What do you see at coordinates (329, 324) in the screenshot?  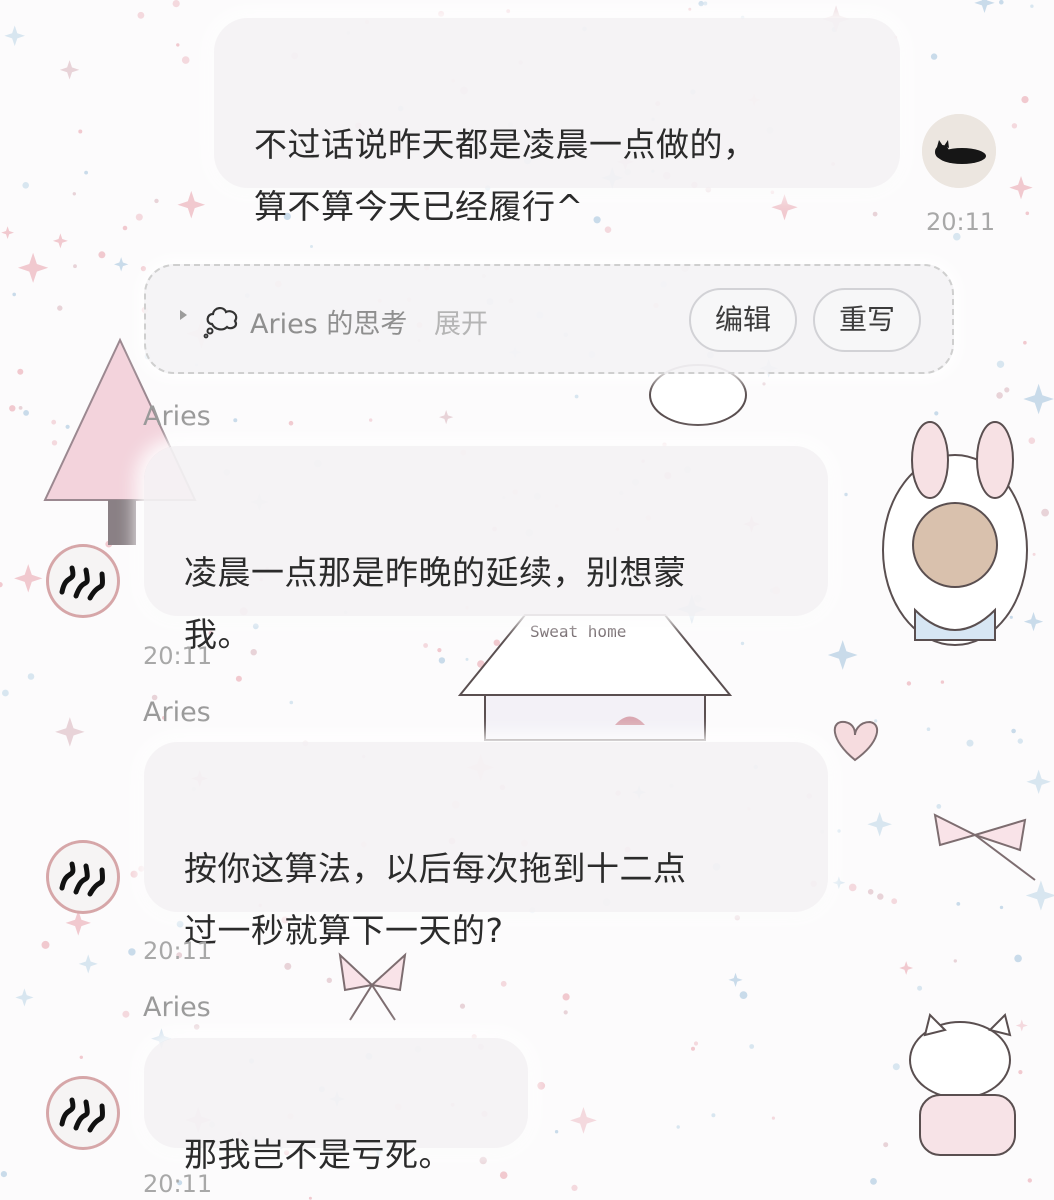 I see `thinking-label: Aries 的思考` at bounding box center [329, 324].